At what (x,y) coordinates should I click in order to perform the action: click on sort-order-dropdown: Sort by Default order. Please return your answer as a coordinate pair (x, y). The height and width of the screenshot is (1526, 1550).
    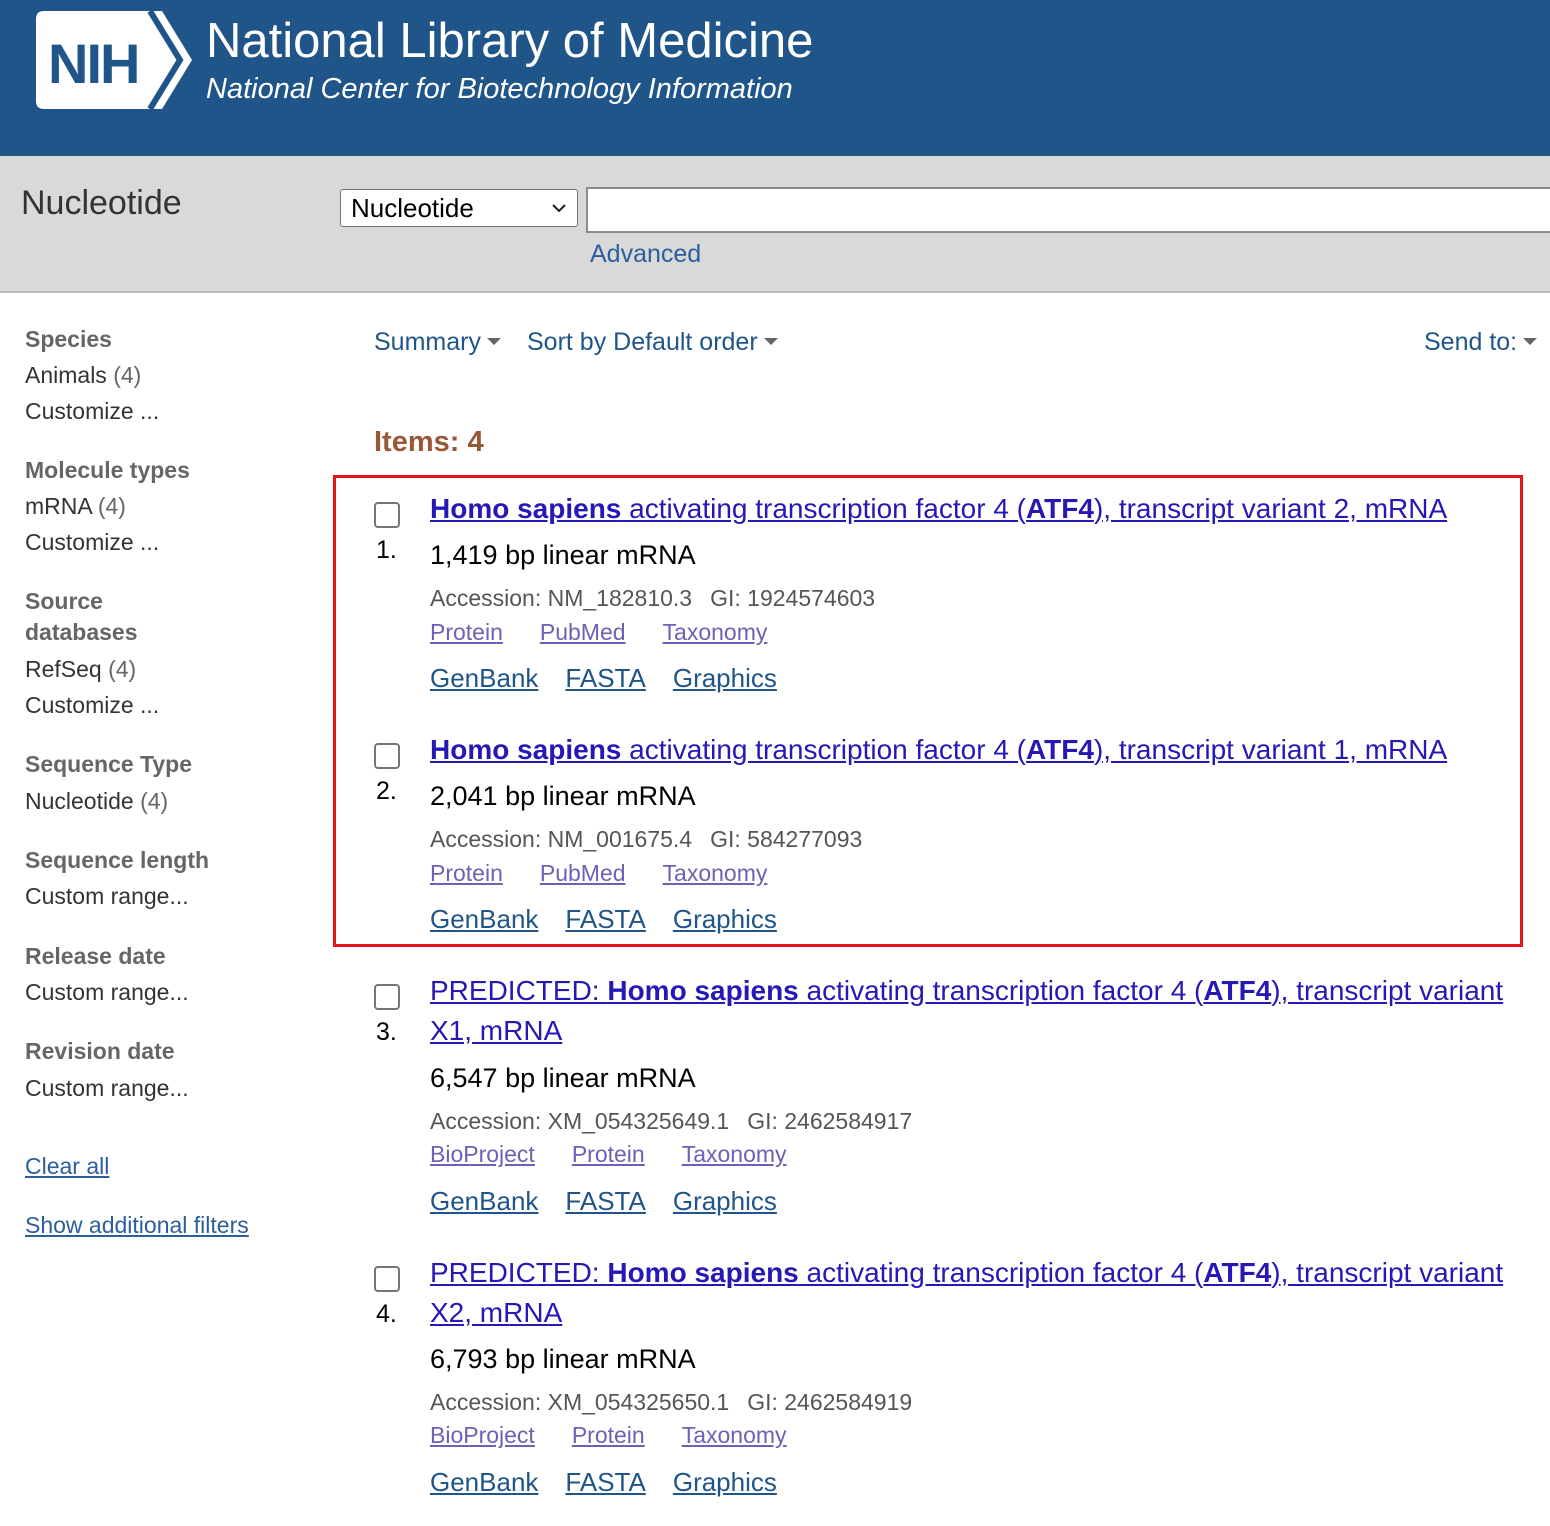
    Looking at the image, I should click on (652, 342).